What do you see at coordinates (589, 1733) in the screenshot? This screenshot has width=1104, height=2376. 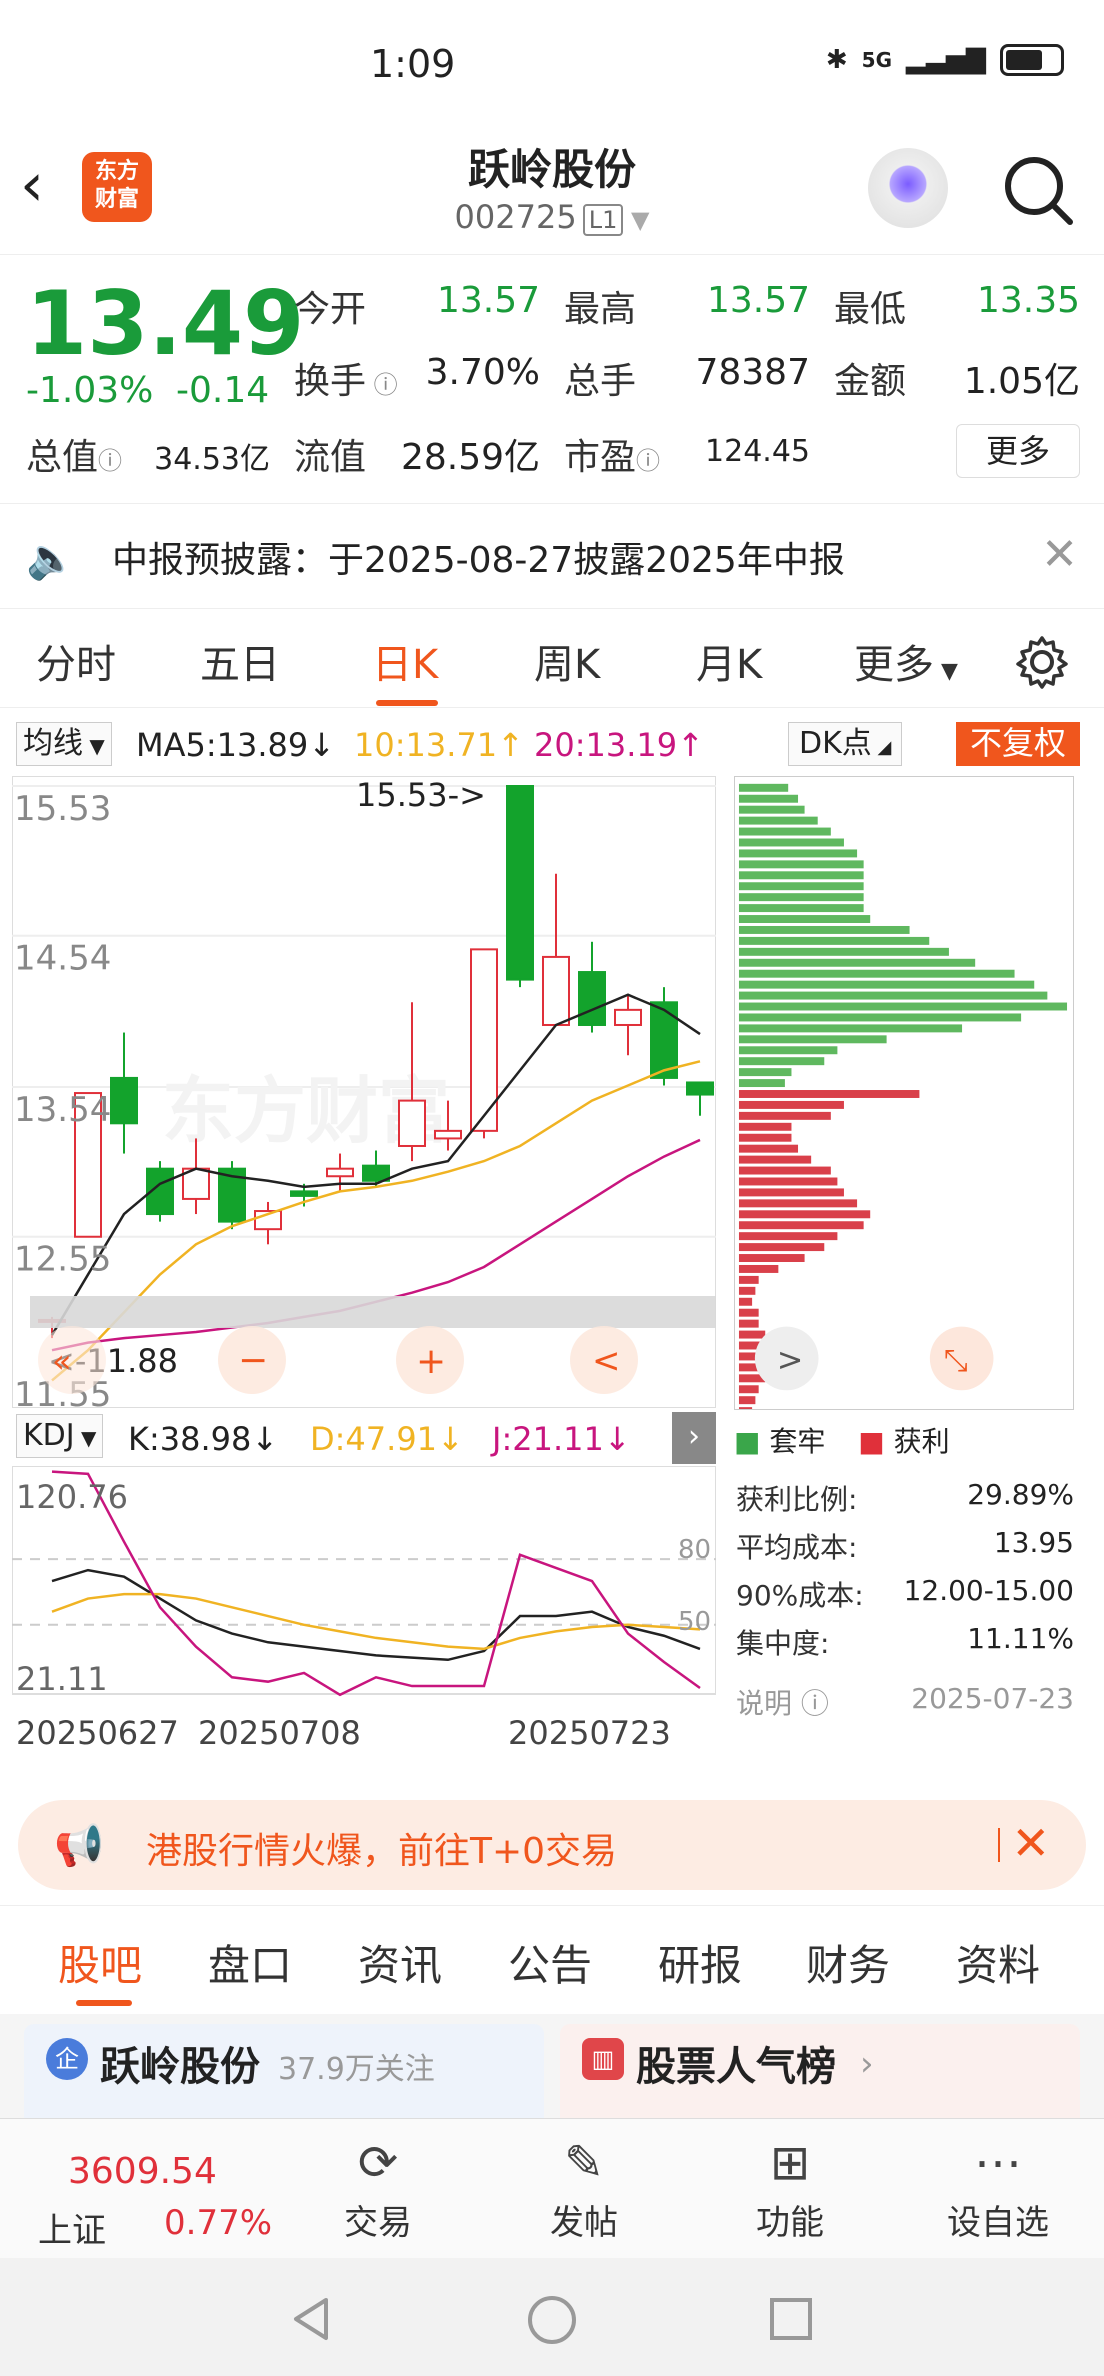 I see `date-label-end: 20250723` at bounding box center [589, 1733].